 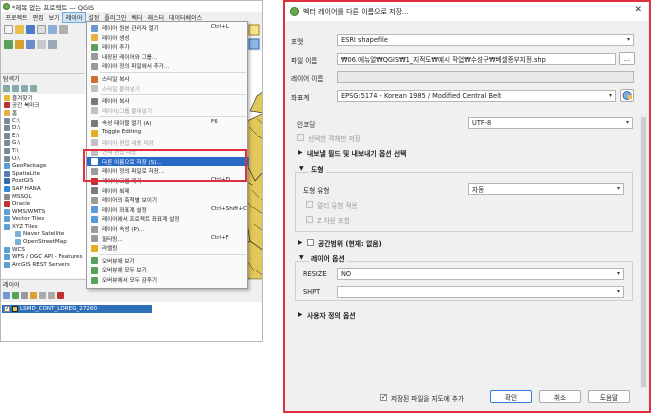 I want to click on browser-item: 공간 북마크, so click(x=43, y=105).